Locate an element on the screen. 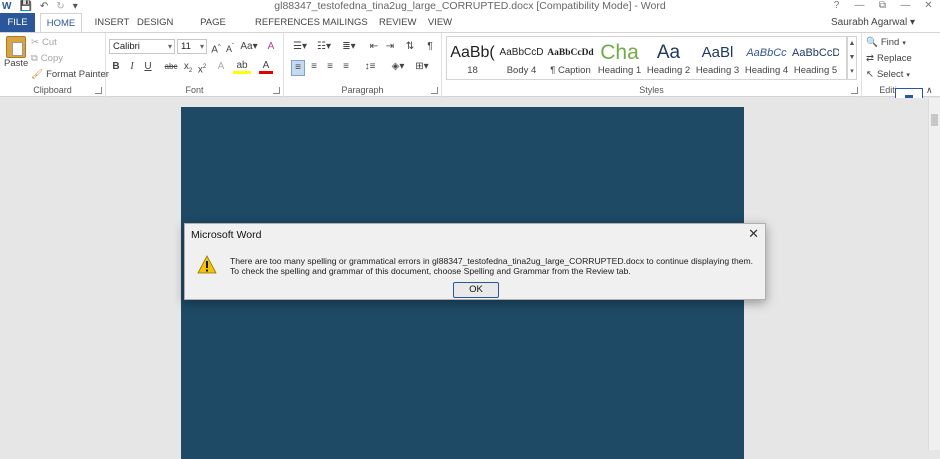  align-right-icon: ≡ is located at coordinates (330, 67).